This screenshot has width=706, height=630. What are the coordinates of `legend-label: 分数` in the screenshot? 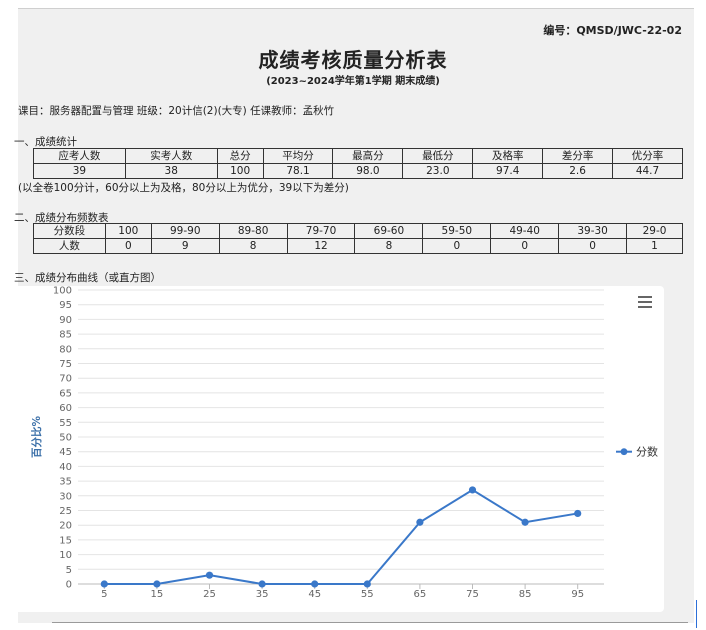 It's located at (647, 452).